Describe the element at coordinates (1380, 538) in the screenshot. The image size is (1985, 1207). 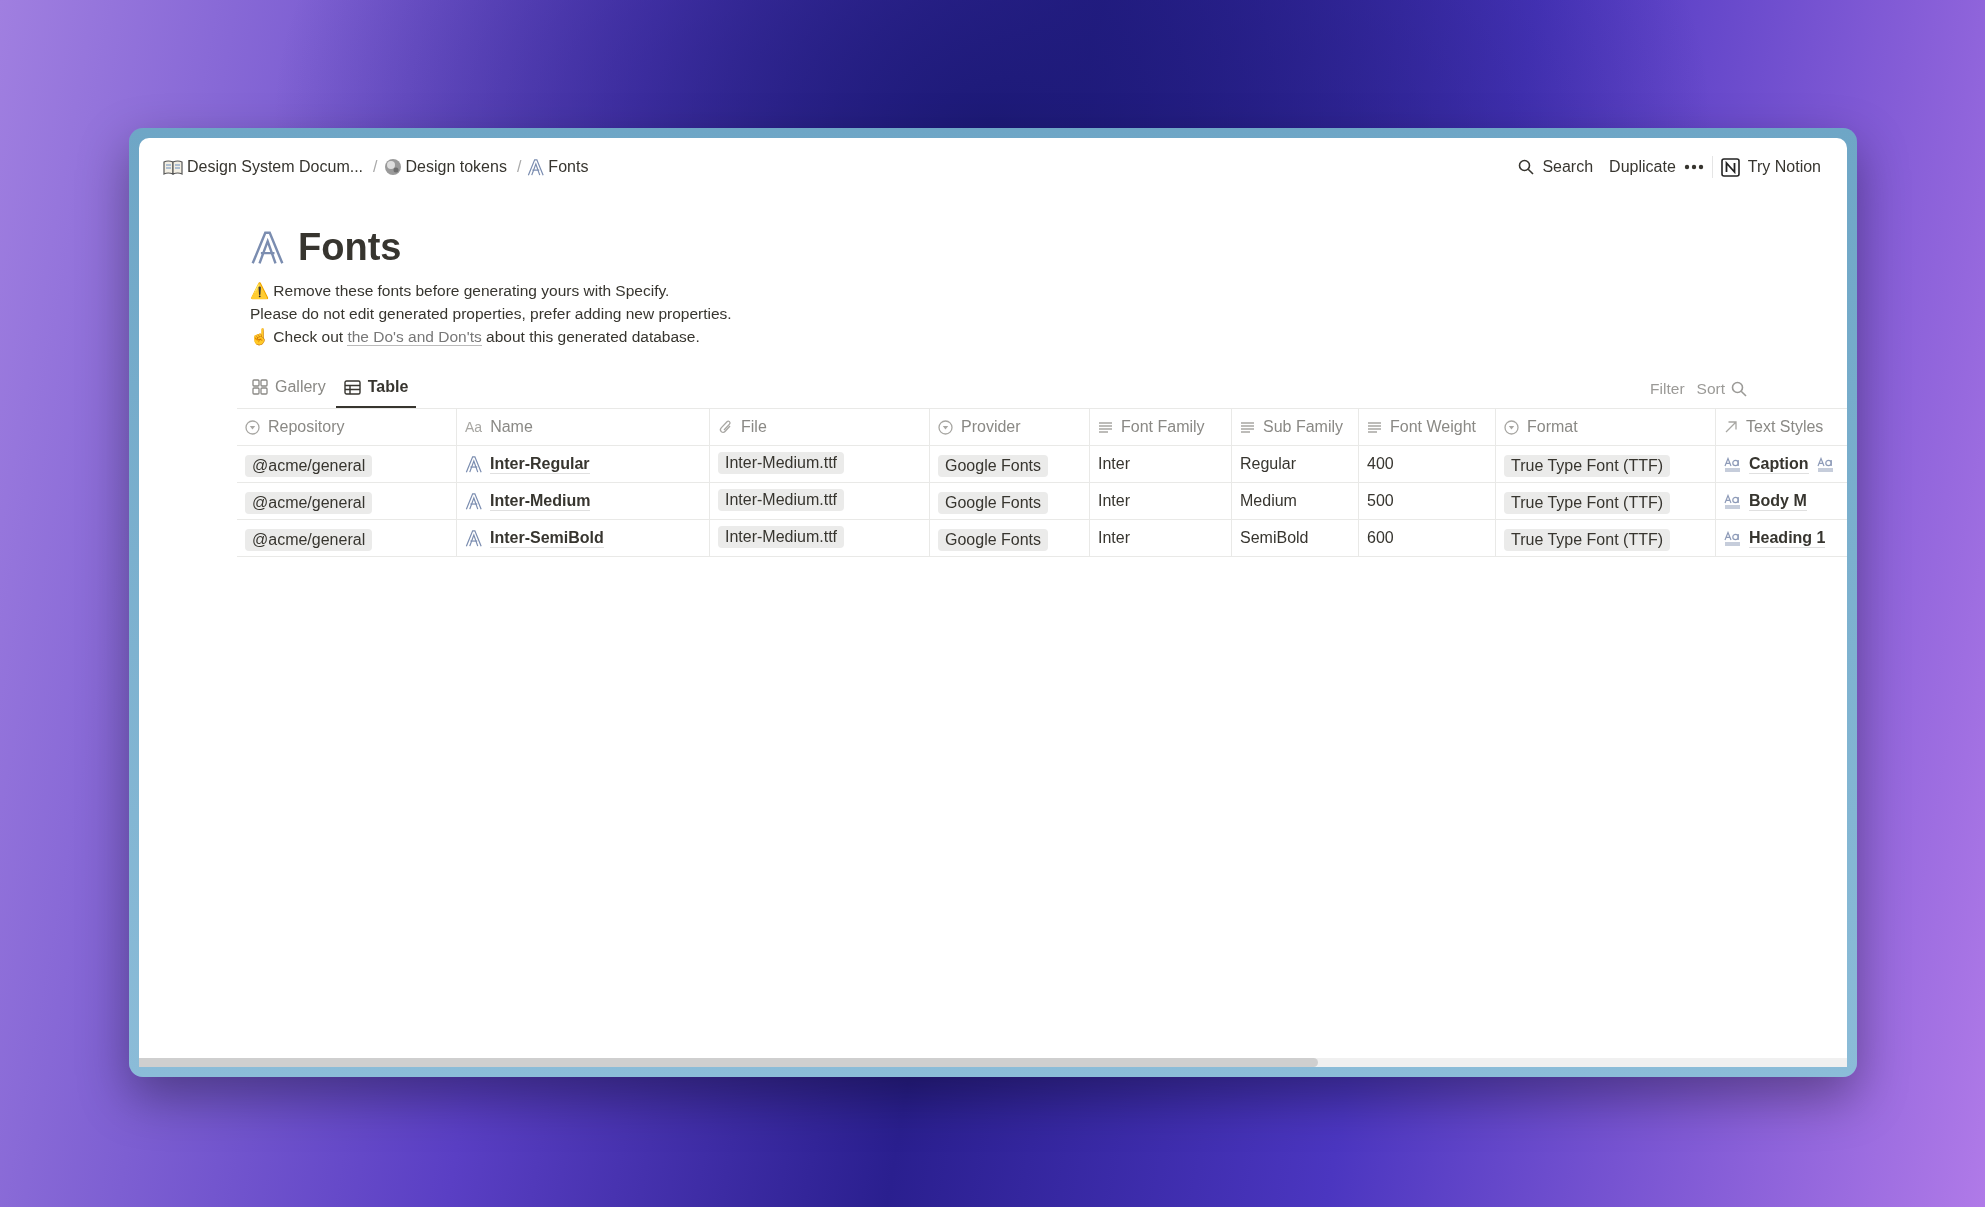
I see `table-cell: 600` at that location.